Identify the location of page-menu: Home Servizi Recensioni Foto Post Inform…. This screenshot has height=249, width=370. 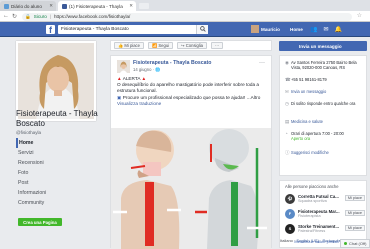
(57, 173).